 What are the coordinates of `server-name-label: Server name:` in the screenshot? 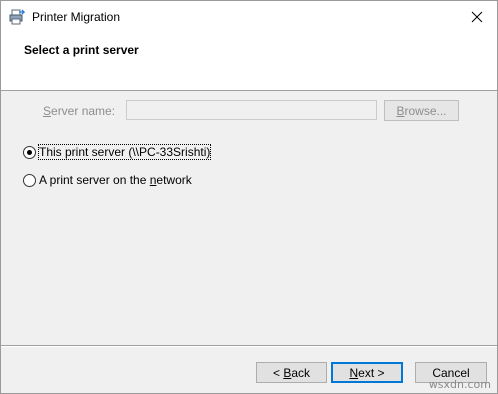 It's located at (79, 111).